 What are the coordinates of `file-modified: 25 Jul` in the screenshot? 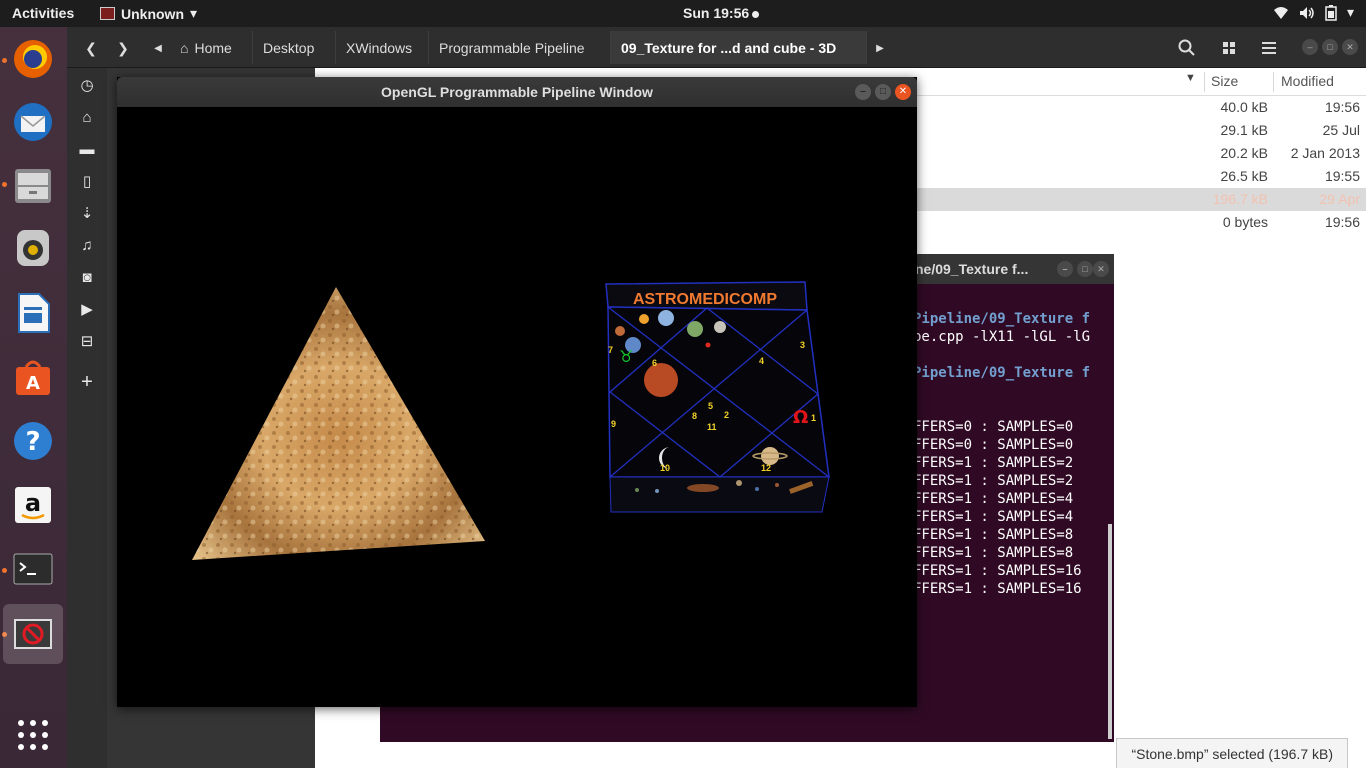 It's located at (1341, 130).